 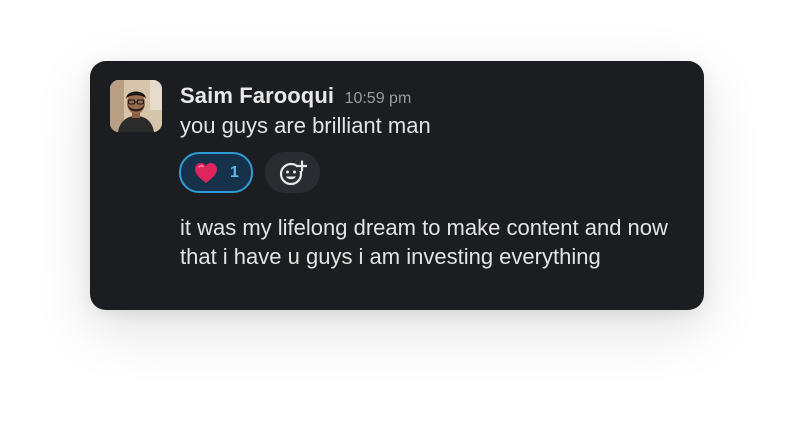 I want to click on add-emoji-icon, so click(x=293, y=172).